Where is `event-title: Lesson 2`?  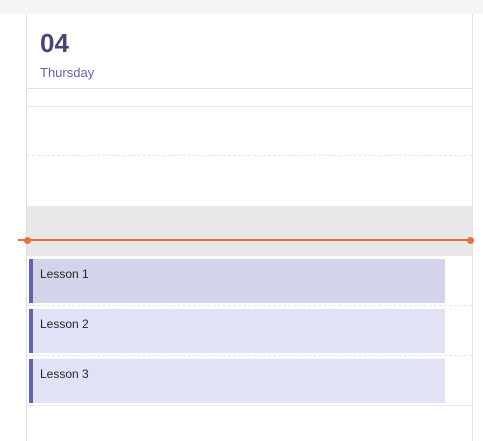 event-title: Lesson 2 is located at coordinates (64, 324).